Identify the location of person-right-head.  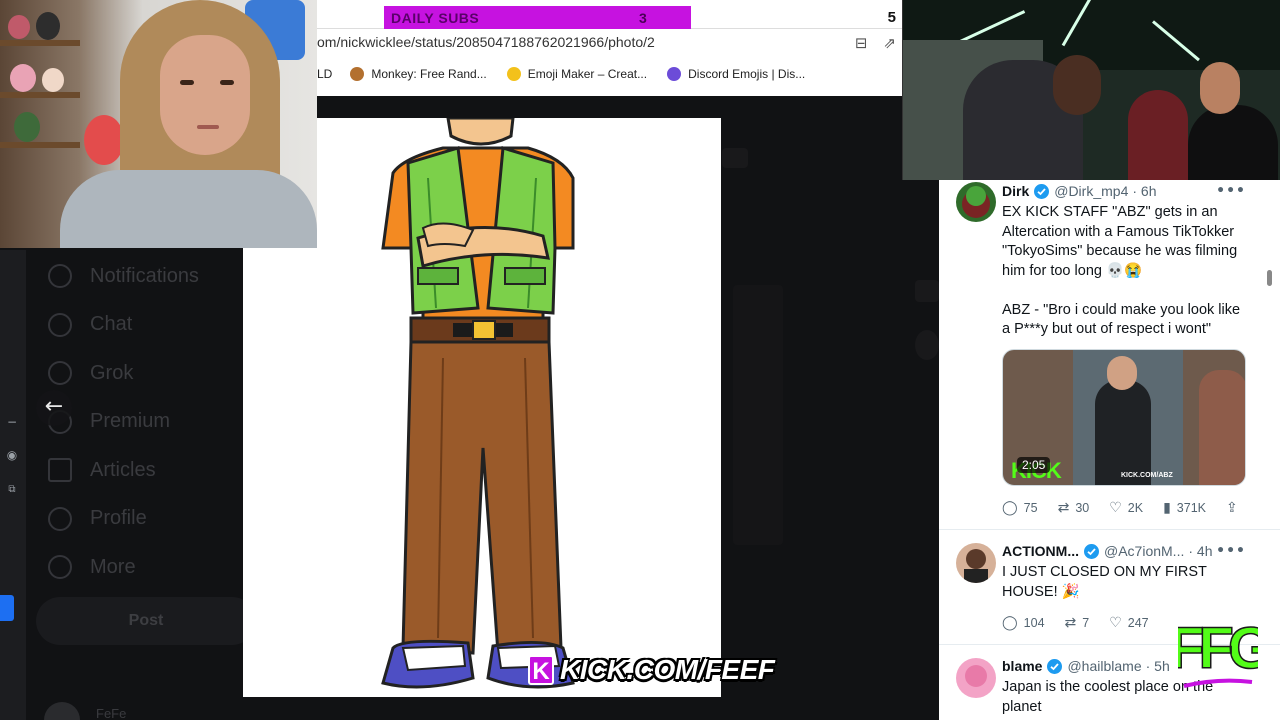
(1220, 88).